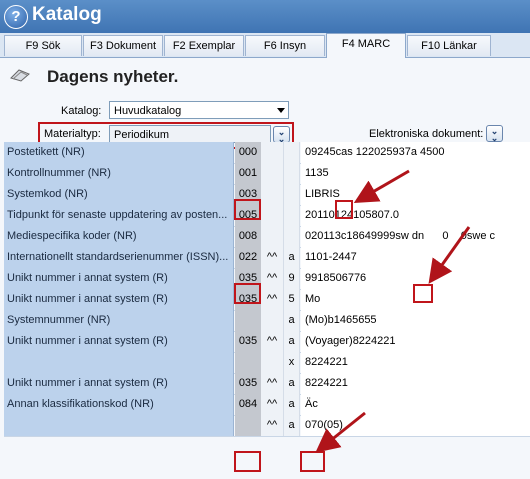 This screenshot has width=530, height=479. What do you see at coordinates (148, 111) in the screenshot?
I see `katalog-value: Huvudkatalog` at bounding box center [148, 111].